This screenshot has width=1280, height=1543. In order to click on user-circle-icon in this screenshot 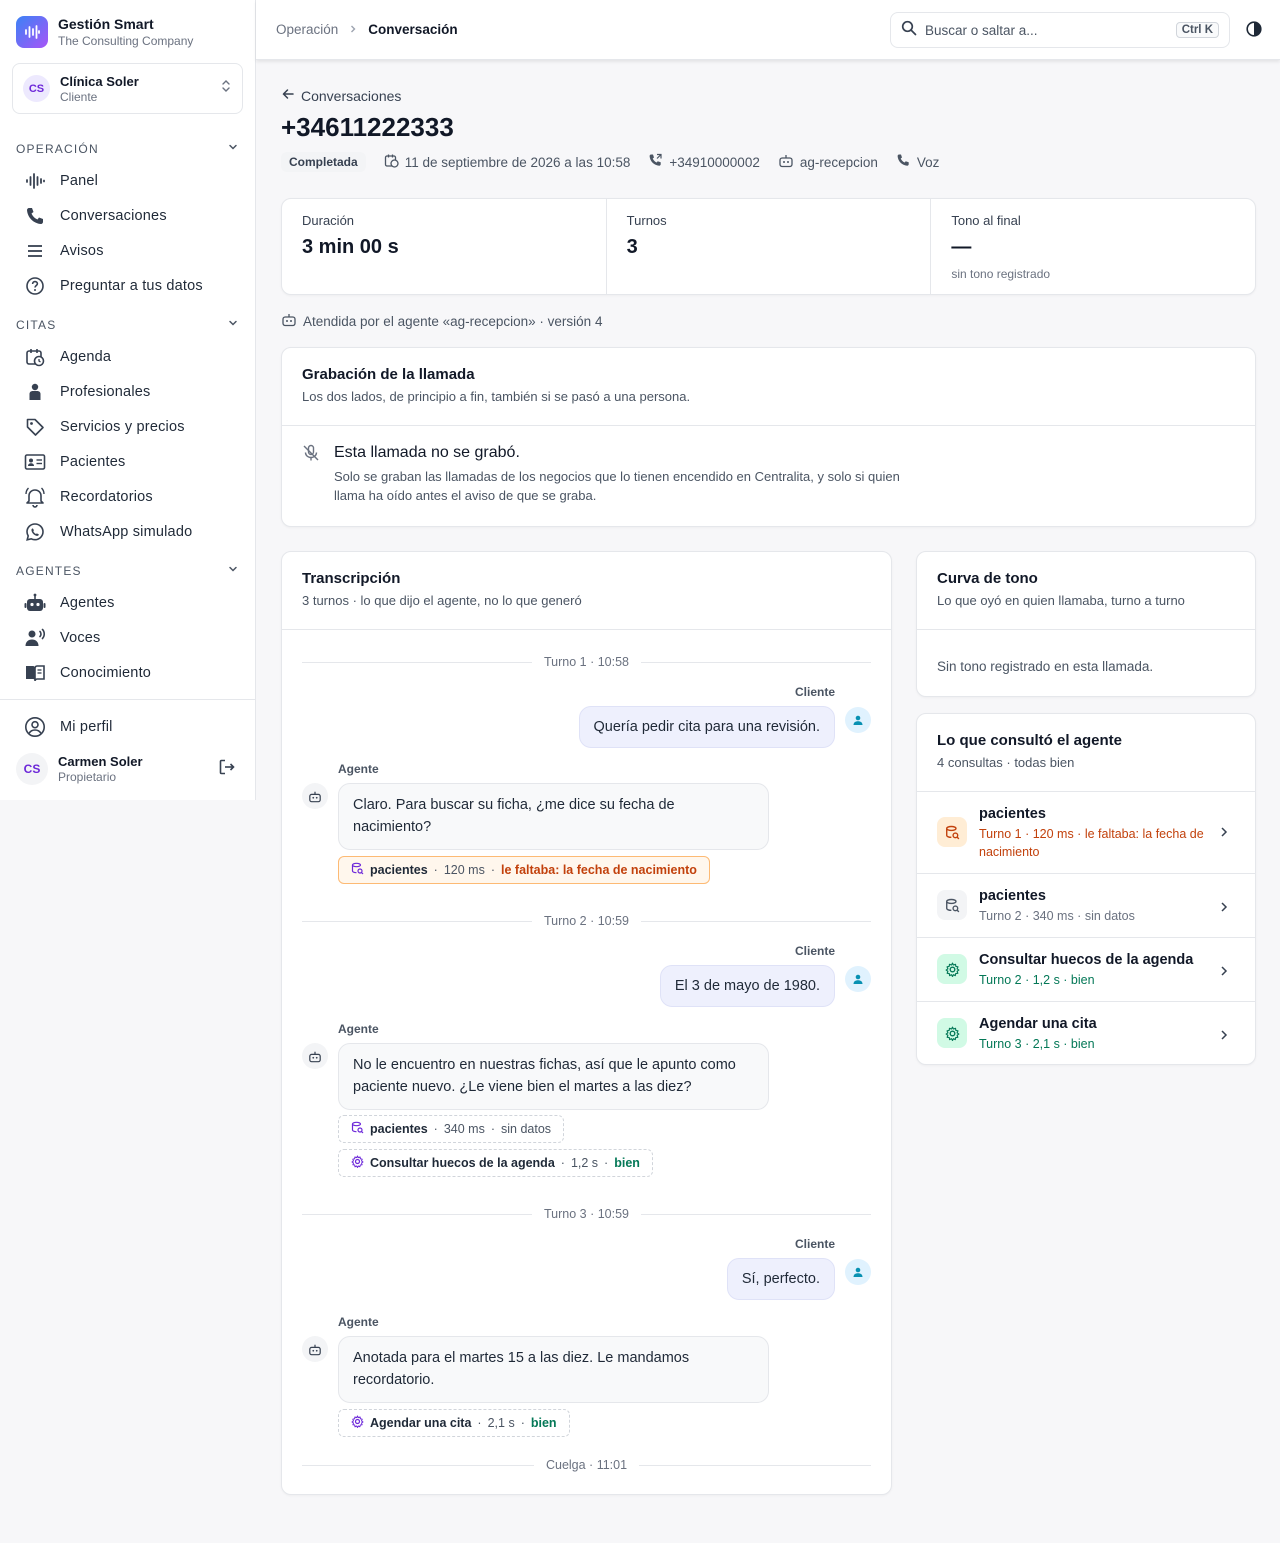, I will do `click(35, 727)`.